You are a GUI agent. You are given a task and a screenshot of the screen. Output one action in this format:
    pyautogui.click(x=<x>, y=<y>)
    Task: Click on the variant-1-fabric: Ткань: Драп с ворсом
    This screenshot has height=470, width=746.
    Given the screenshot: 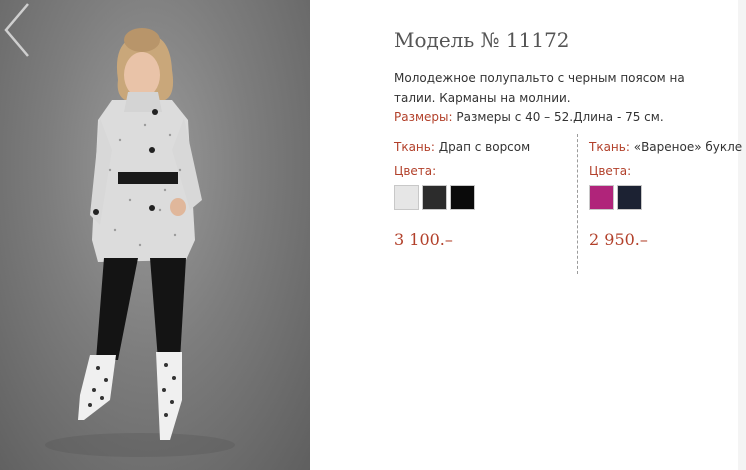 What is the action you would take?
    pyautogui.click(x=462, y=147)
    